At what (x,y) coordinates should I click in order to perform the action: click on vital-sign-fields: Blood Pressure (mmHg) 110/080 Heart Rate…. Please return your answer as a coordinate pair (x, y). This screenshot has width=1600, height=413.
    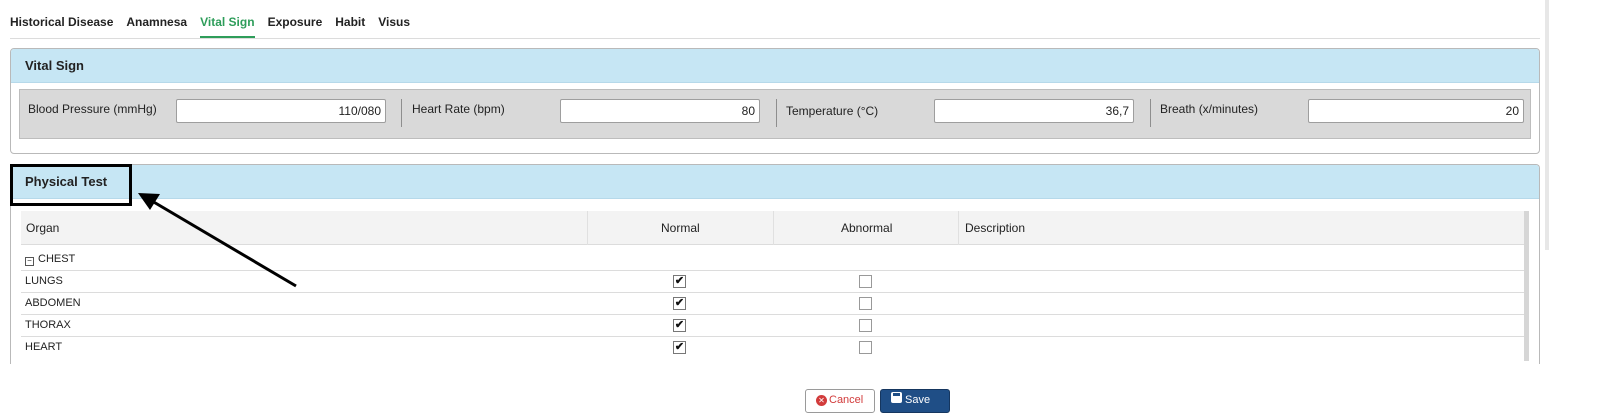
    Looking at the image, I should click on (775, 114).